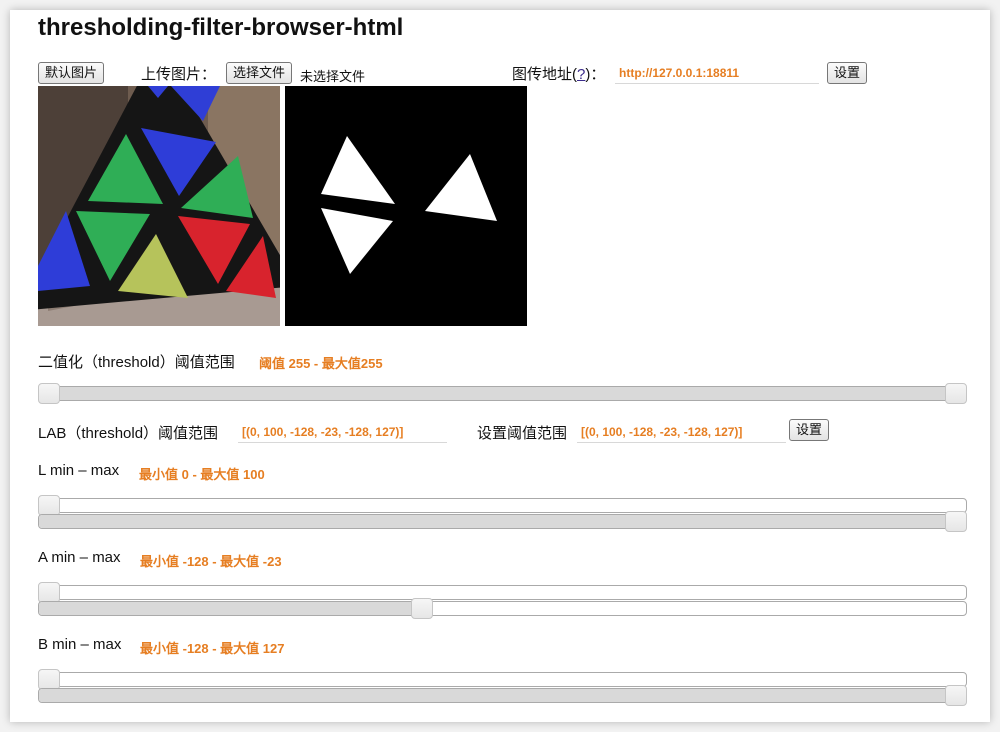 This screenshot has height=732, width=1000. What do you see at coordinates (179, 74) in the screenshot?
I see `upload-label: 上传图片：` at bounding box center [179, 74].